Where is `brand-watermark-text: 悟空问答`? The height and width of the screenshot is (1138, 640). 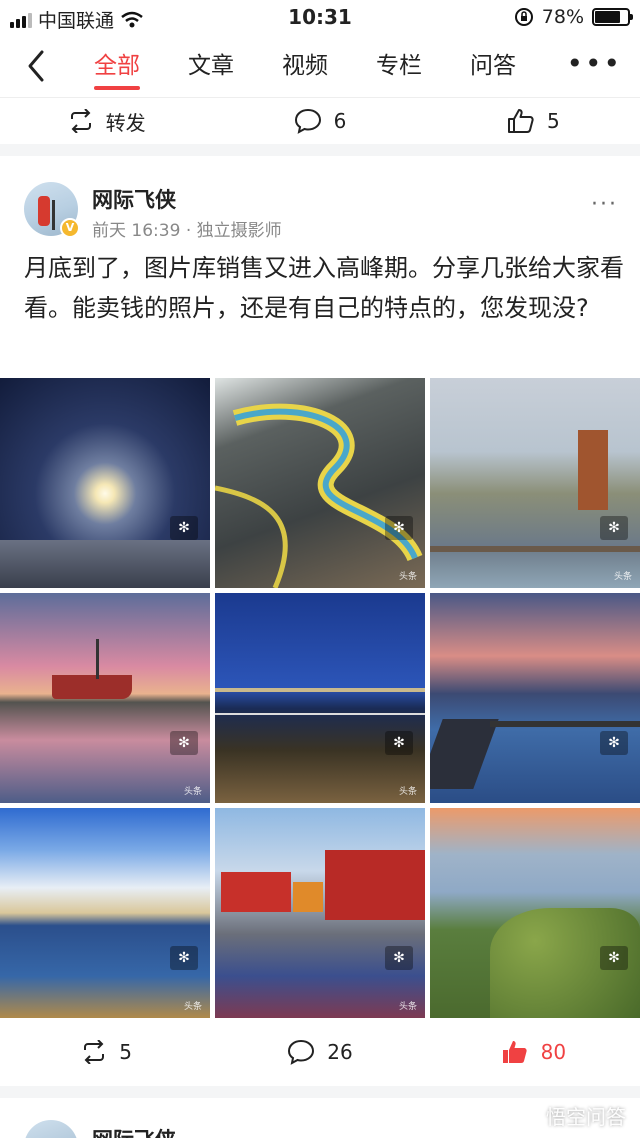 brand-watermark-text: 悟空问答 is located at coordinates (586, 1117).